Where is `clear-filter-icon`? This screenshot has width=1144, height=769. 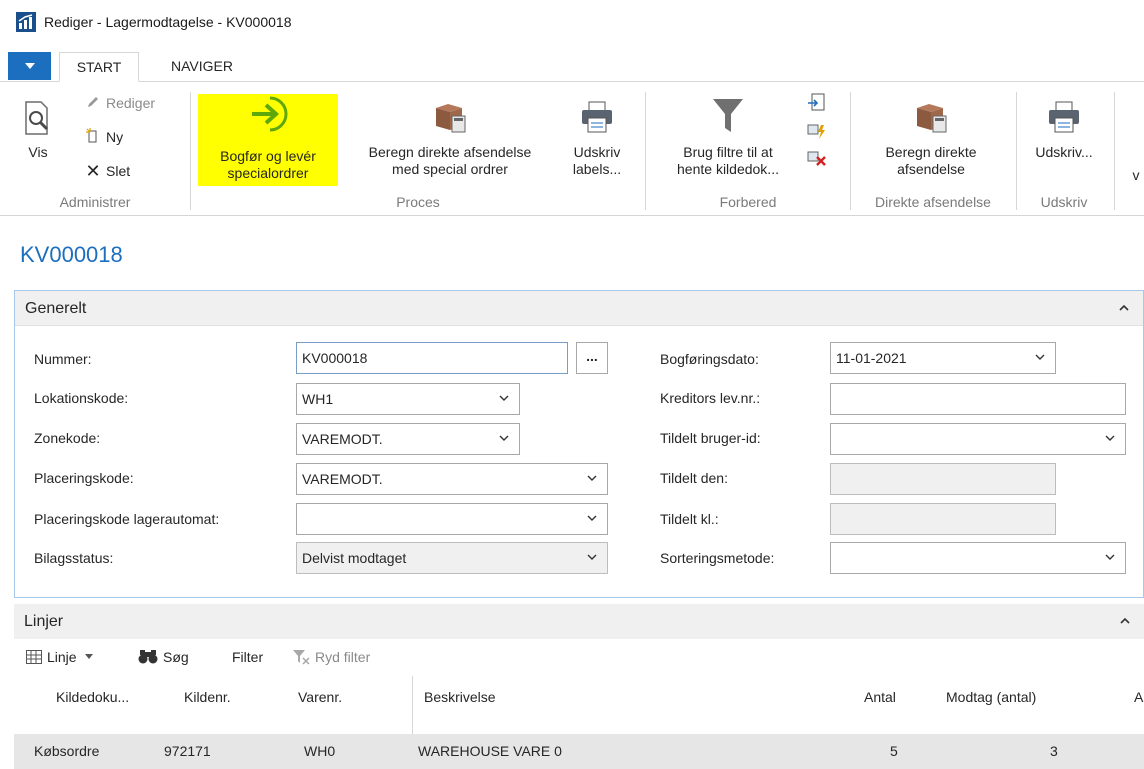
clear-filter-icon is located at coordinates (301, 657).